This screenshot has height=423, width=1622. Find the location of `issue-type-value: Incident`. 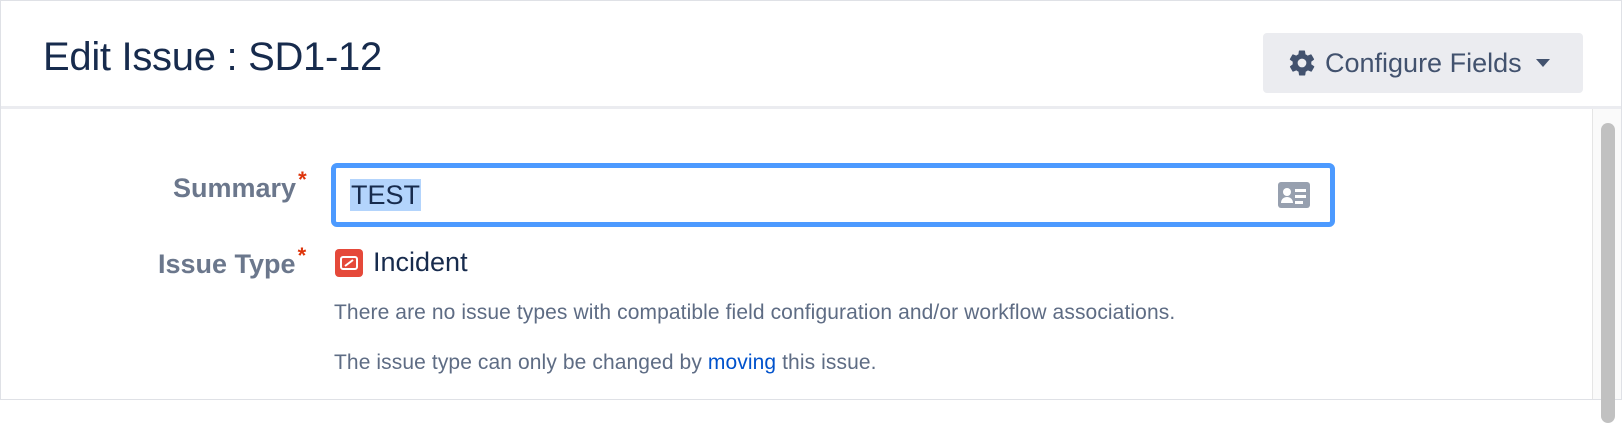

issue-type-value: Incident is located at coordinates (401, 262).